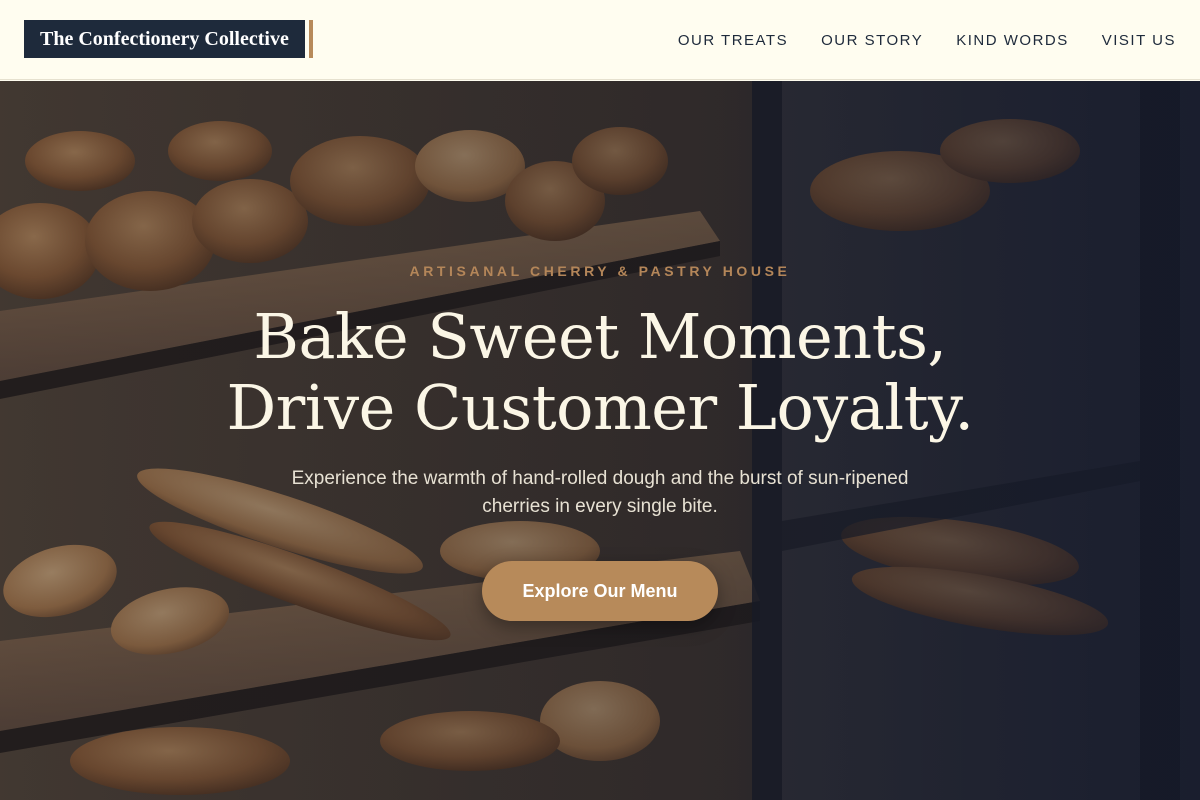 This screenshot has width=1200, height=800. I want to click on logo-link: The Confectionery Collective, so click(166, 39).